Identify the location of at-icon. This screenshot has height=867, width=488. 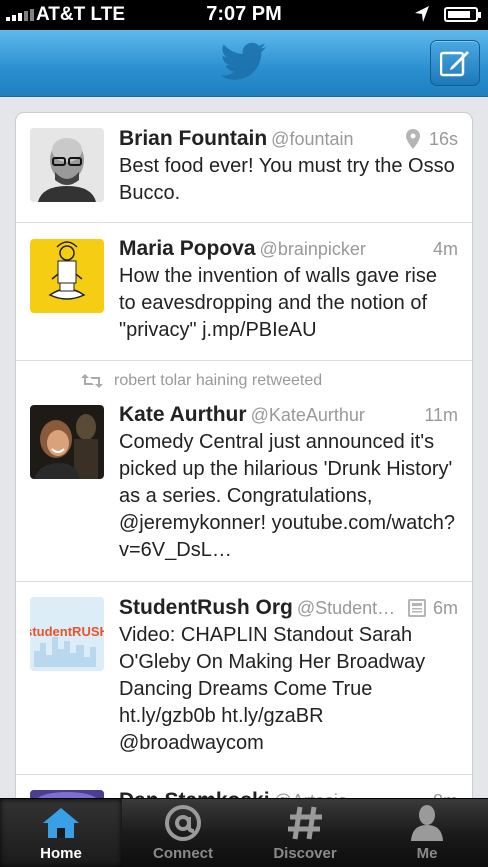
(183, 823).